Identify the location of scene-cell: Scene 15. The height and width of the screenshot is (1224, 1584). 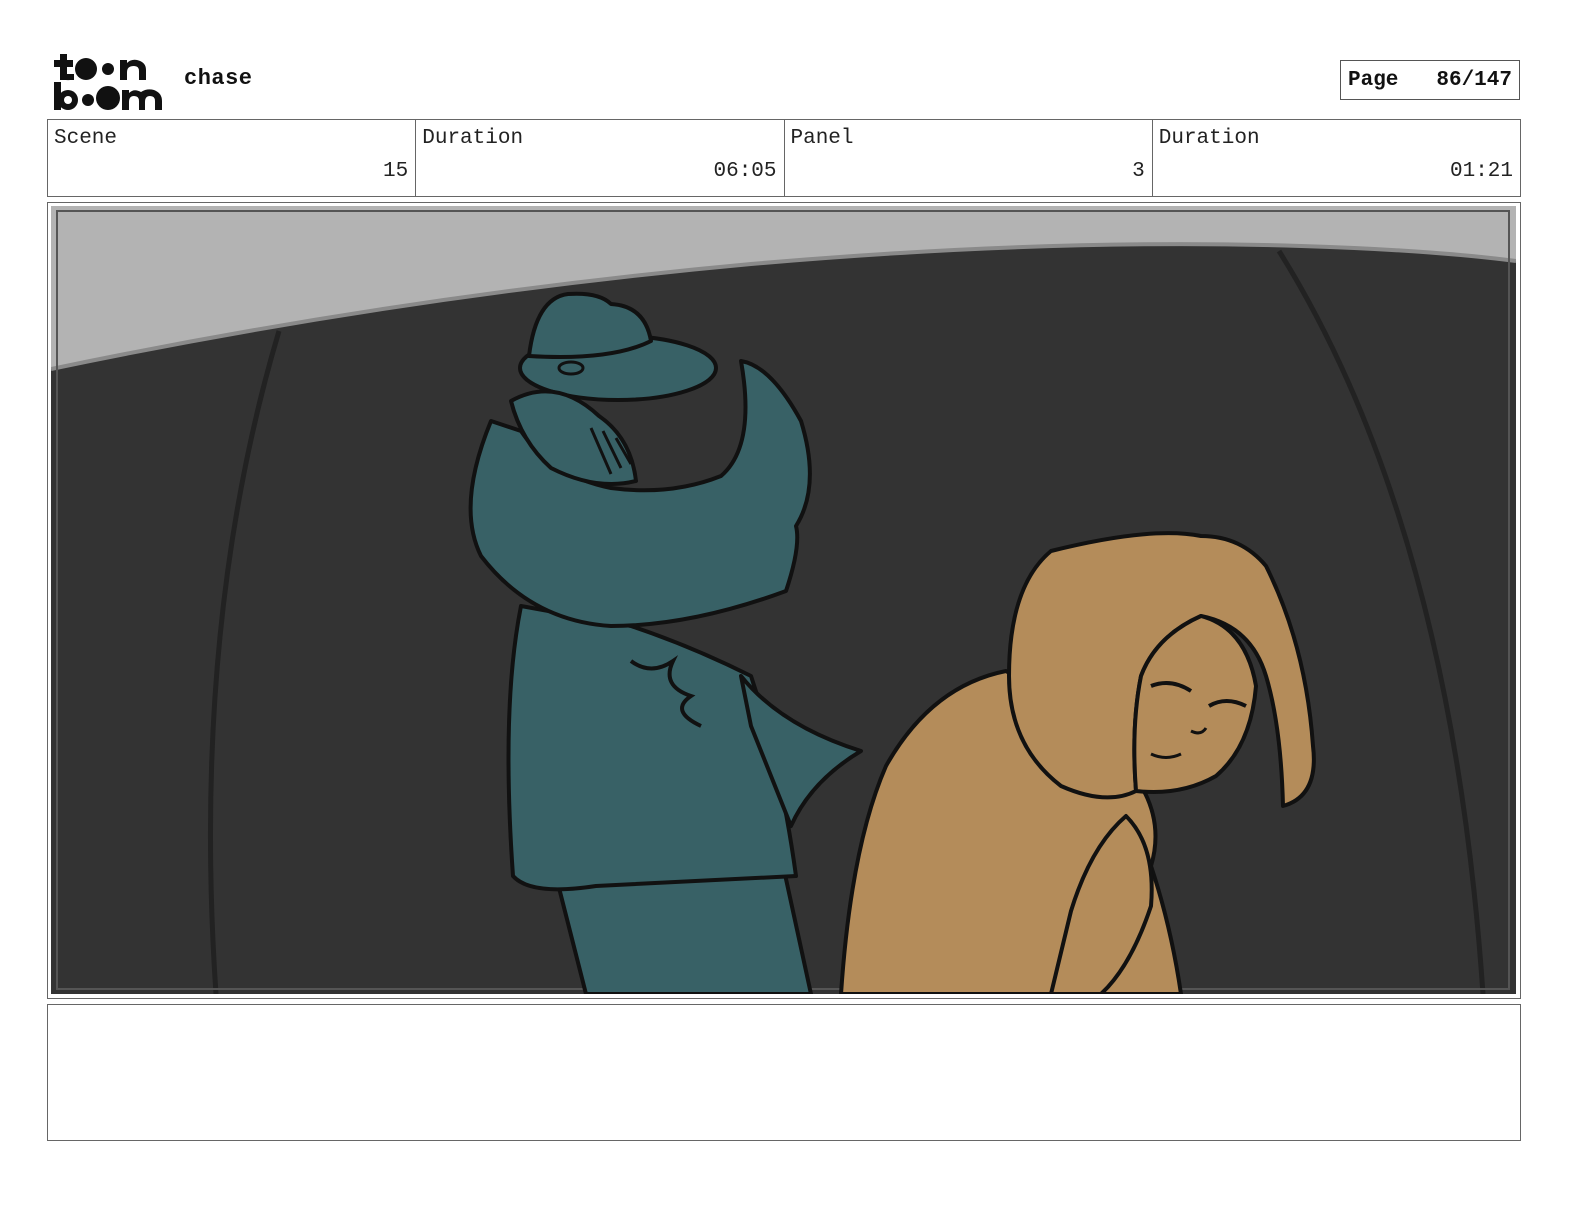
(232, 158).